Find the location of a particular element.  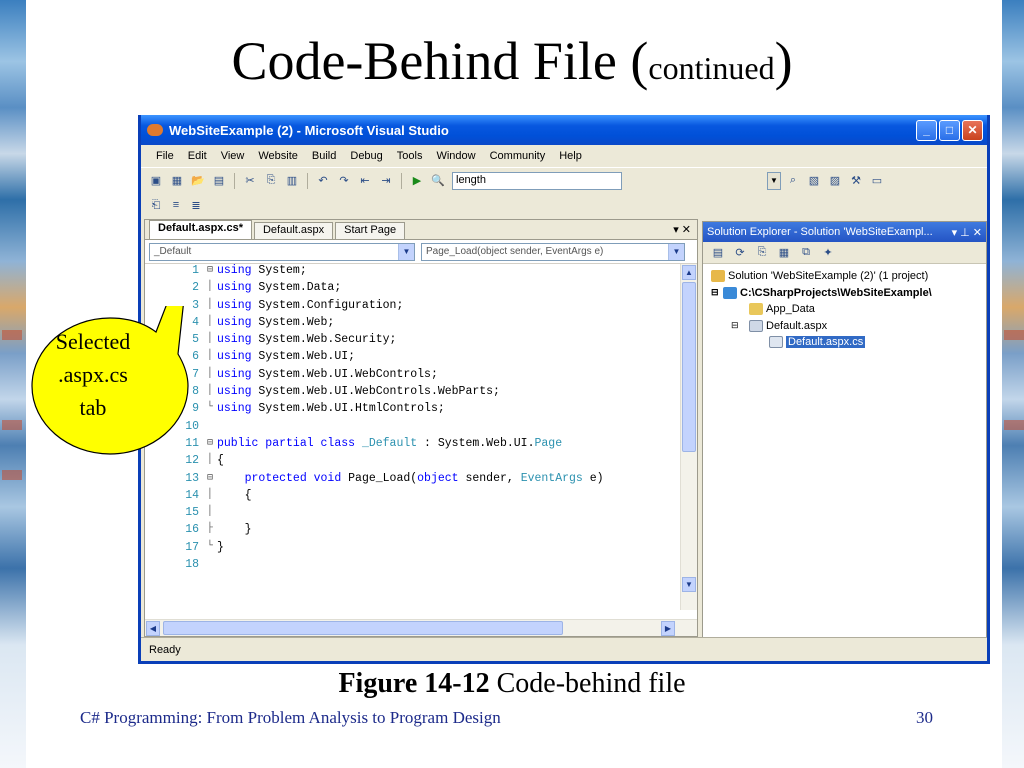

save-icon: ▤ is located at coordinates (219, 181).